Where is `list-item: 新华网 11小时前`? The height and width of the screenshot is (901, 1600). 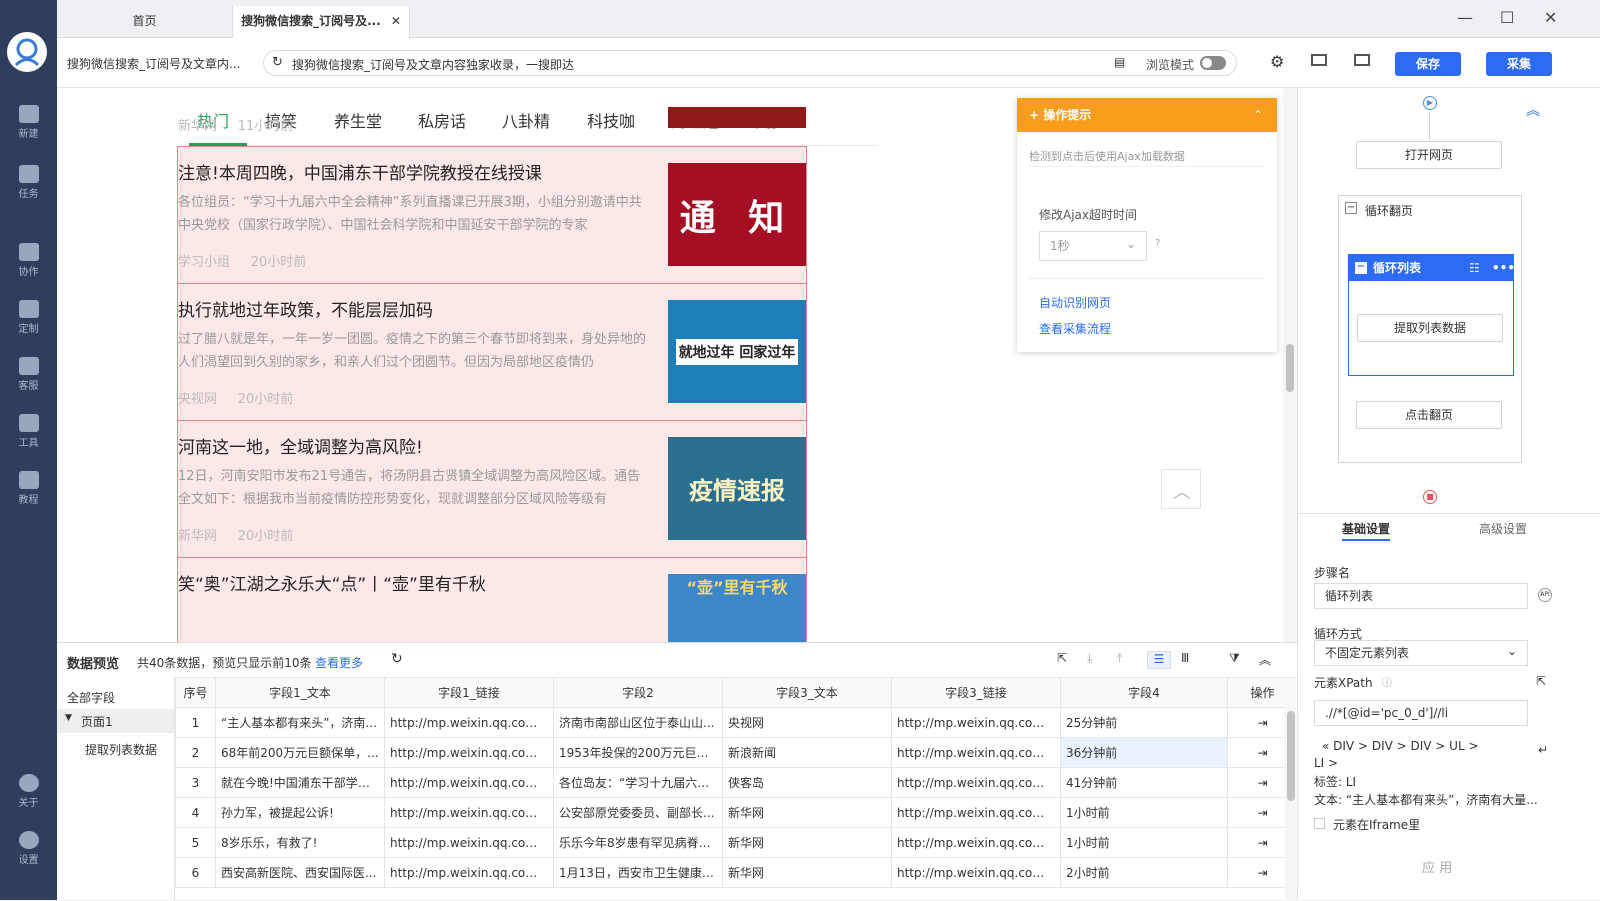 list-item: 新华网 11小时前 is located at coordinates (492, 127).